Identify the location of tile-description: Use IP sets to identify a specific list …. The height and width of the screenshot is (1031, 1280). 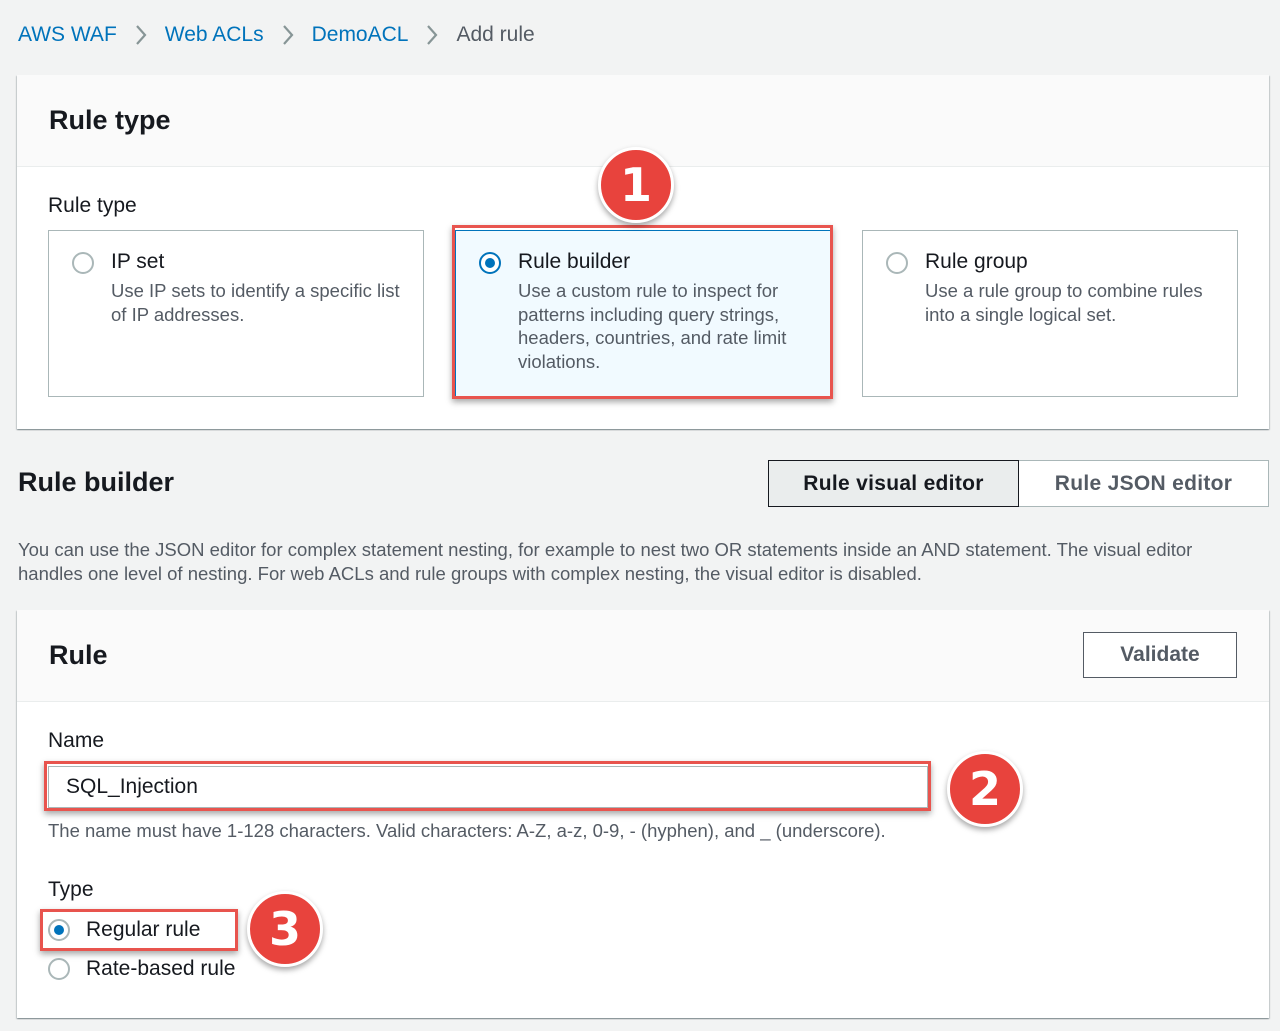
(255, 302).